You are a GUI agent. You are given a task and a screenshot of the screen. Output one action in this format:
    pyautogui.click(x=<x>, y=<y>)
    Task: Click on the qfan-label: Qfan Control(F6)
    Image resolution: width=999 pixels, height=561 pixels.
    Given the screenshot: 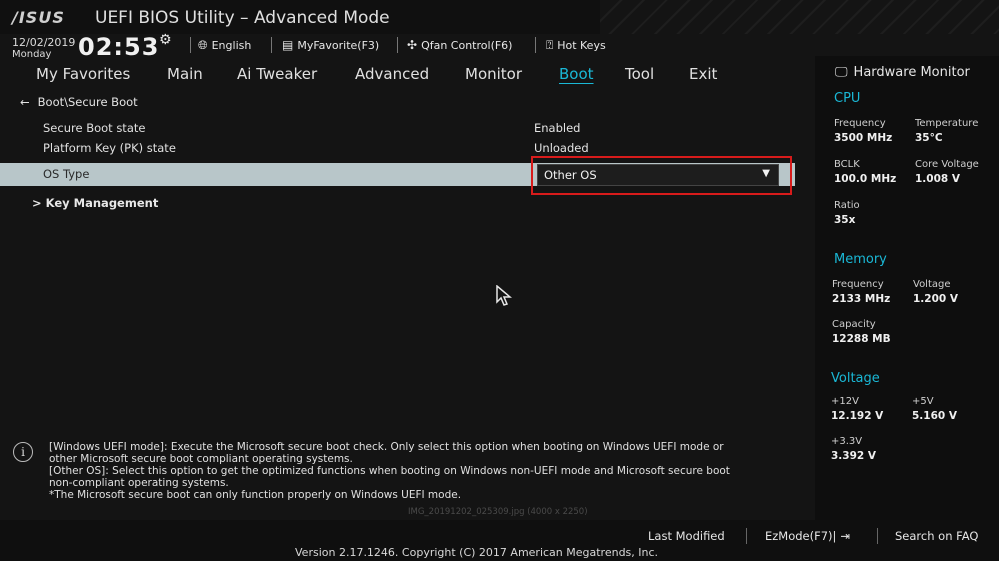 What is the action you would take?
    pyautogui.click(x=467, y=45)
    